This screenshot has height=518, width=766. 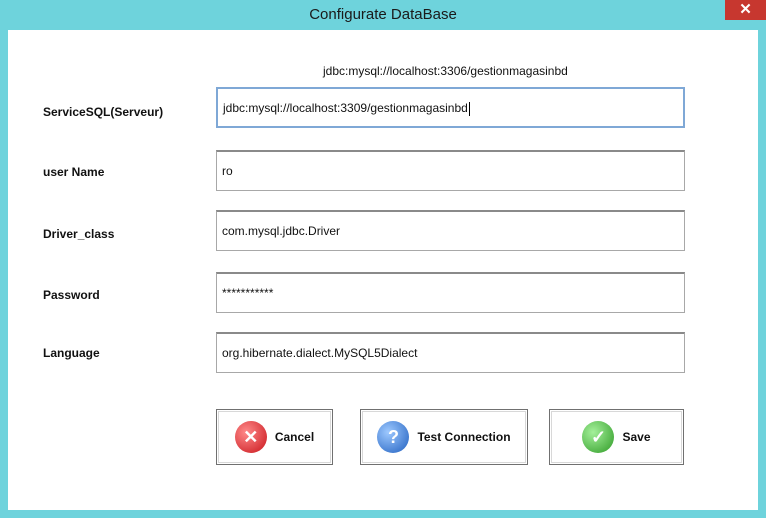 What do you see at coordinates (450, 292) in the screenshot?
I see `password-input: ***********` at bounding box center [450, 292].